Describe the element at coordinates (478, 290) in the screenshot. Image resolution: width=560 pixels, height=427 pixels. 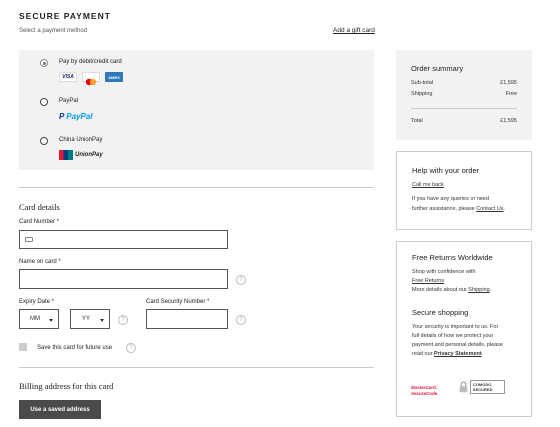
I see `shipping-link: Shipping` at that location.